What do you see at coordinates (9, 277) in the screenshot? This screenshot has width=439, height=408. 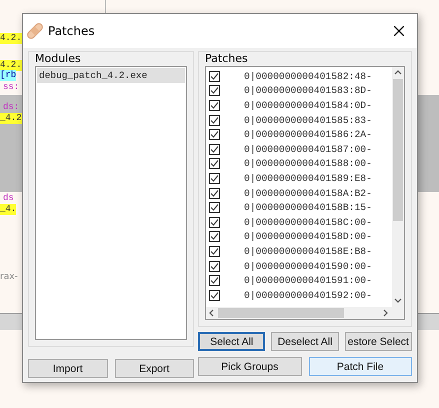 I see `code-fragment: rax-` at bounding box center [9, 277].